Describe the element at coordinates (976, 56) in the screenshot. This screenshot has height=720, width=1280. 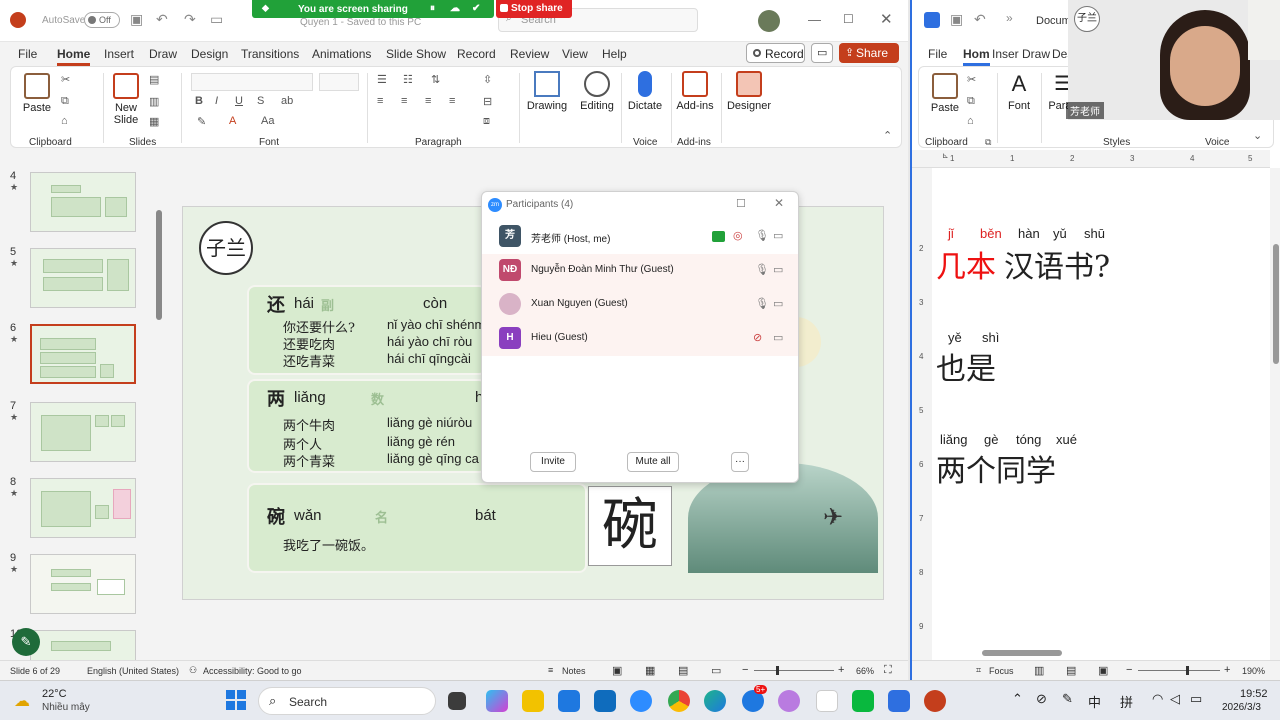
I see `word-tab-home: Hom` at that location.